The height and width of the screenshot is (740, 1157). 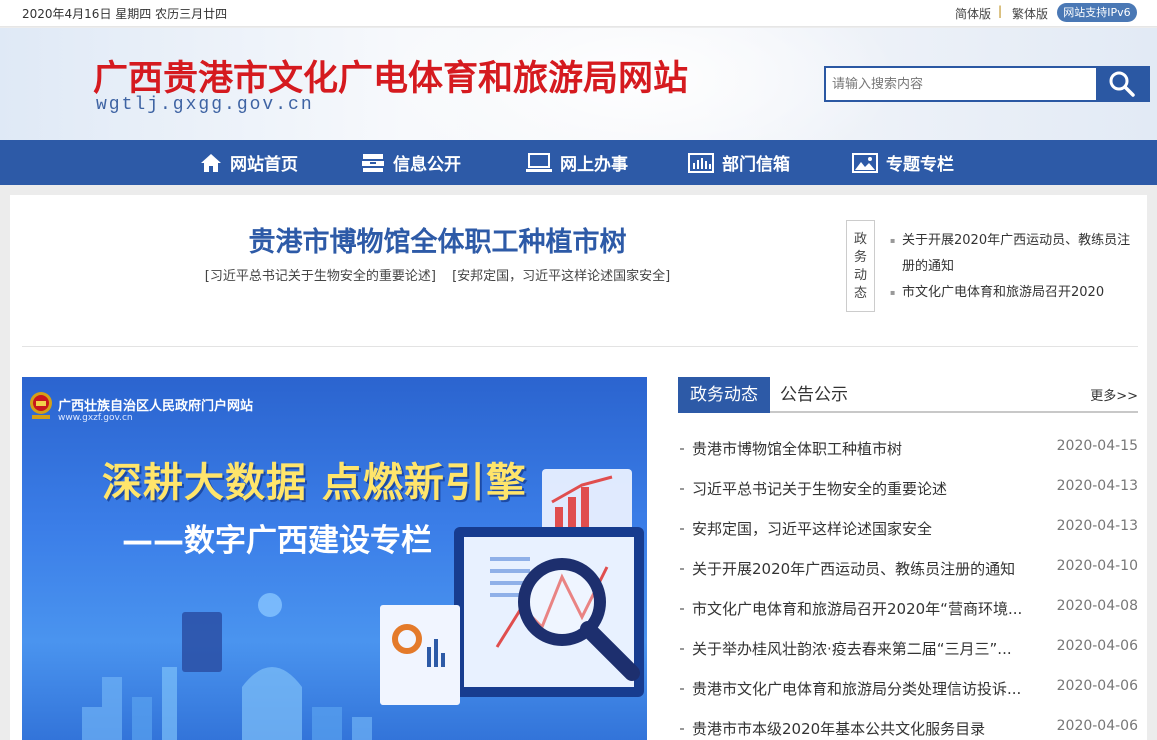 I want to click on nav-online-service: 网上办事, so click(x=577, y=162).